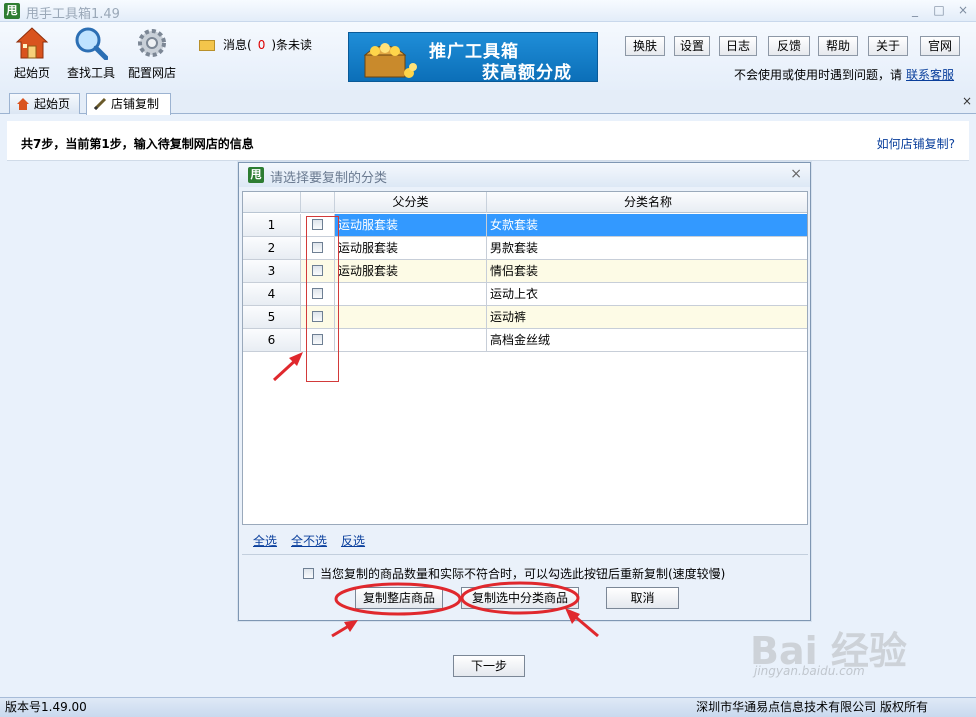 This screenshot has height=717, width=976. I want to click on tool-config-shop-button: 配置网店, so click(152, 53).